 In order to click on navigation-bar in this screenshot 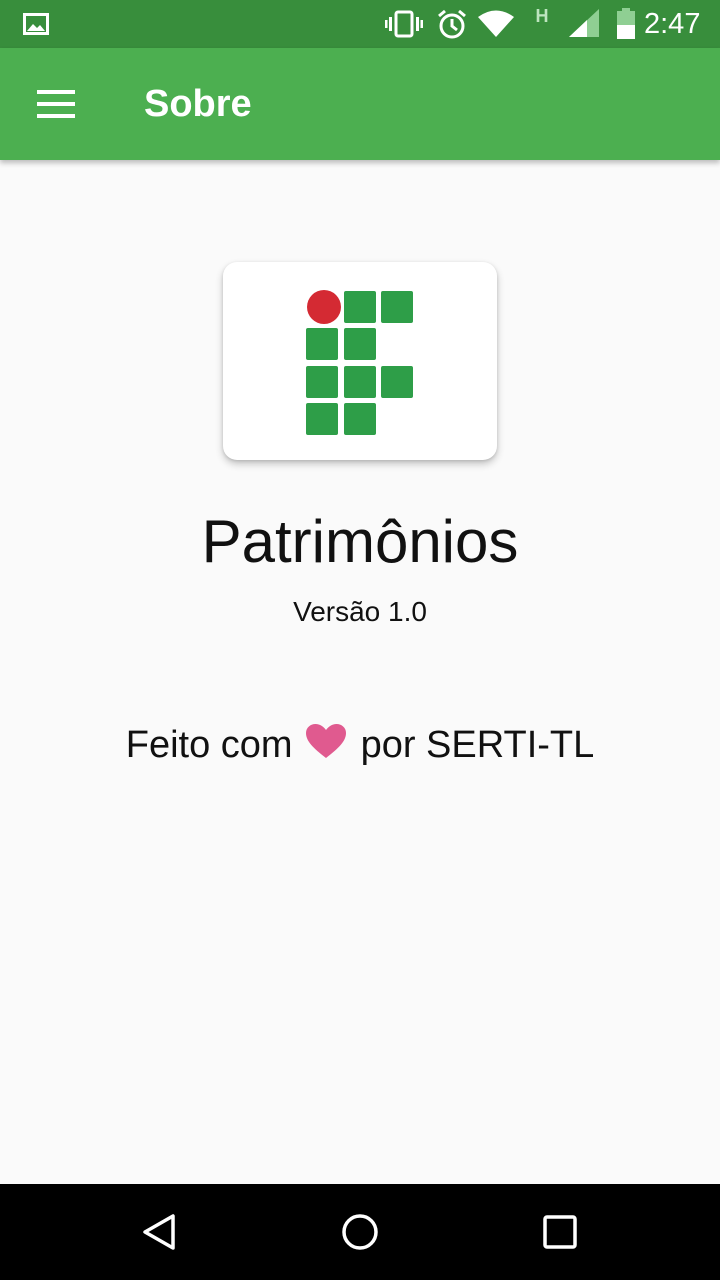, I will do `click(360, 1232)`.